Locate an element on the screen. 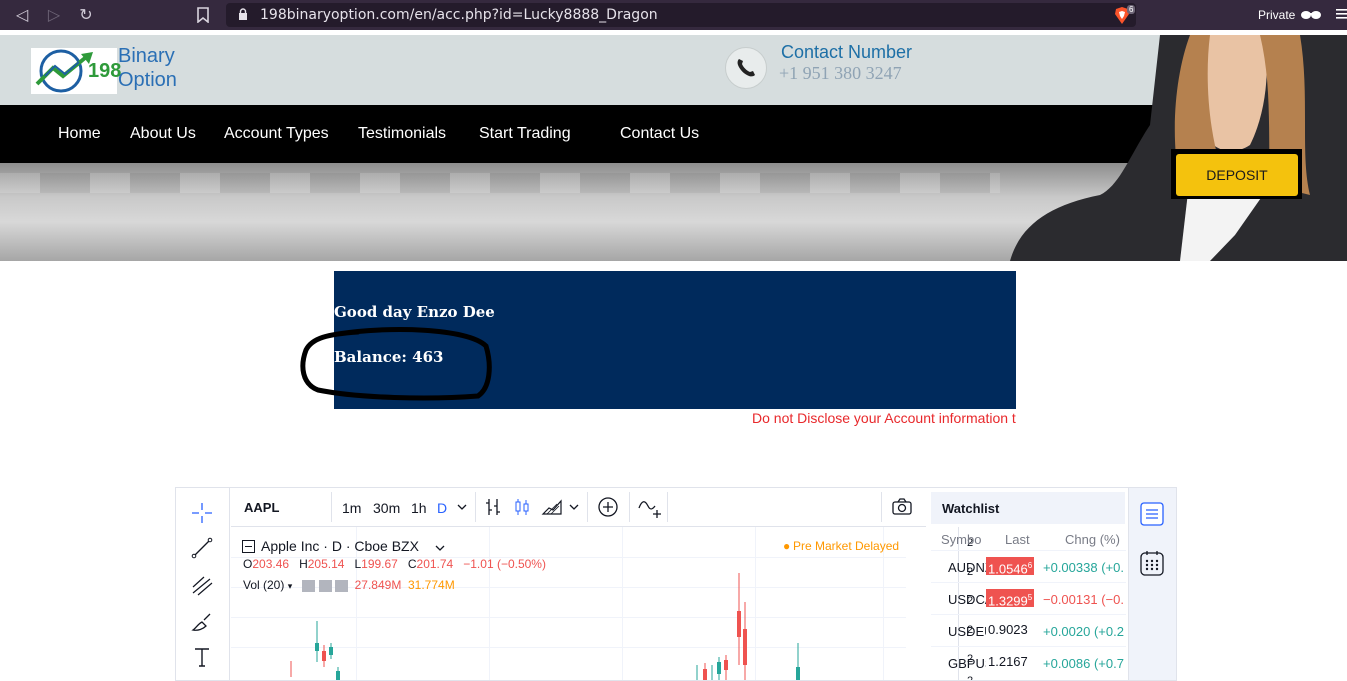  high-value: 205.14 is located at coordinates (326, 564).